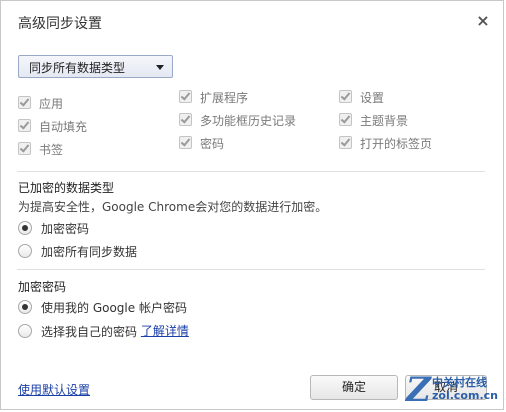 Image resolution: width=506 pixels, height=412 pixels. I want to click on radio-use-google-password: 使用我的 Google 帐户密码, so click(102, 307).